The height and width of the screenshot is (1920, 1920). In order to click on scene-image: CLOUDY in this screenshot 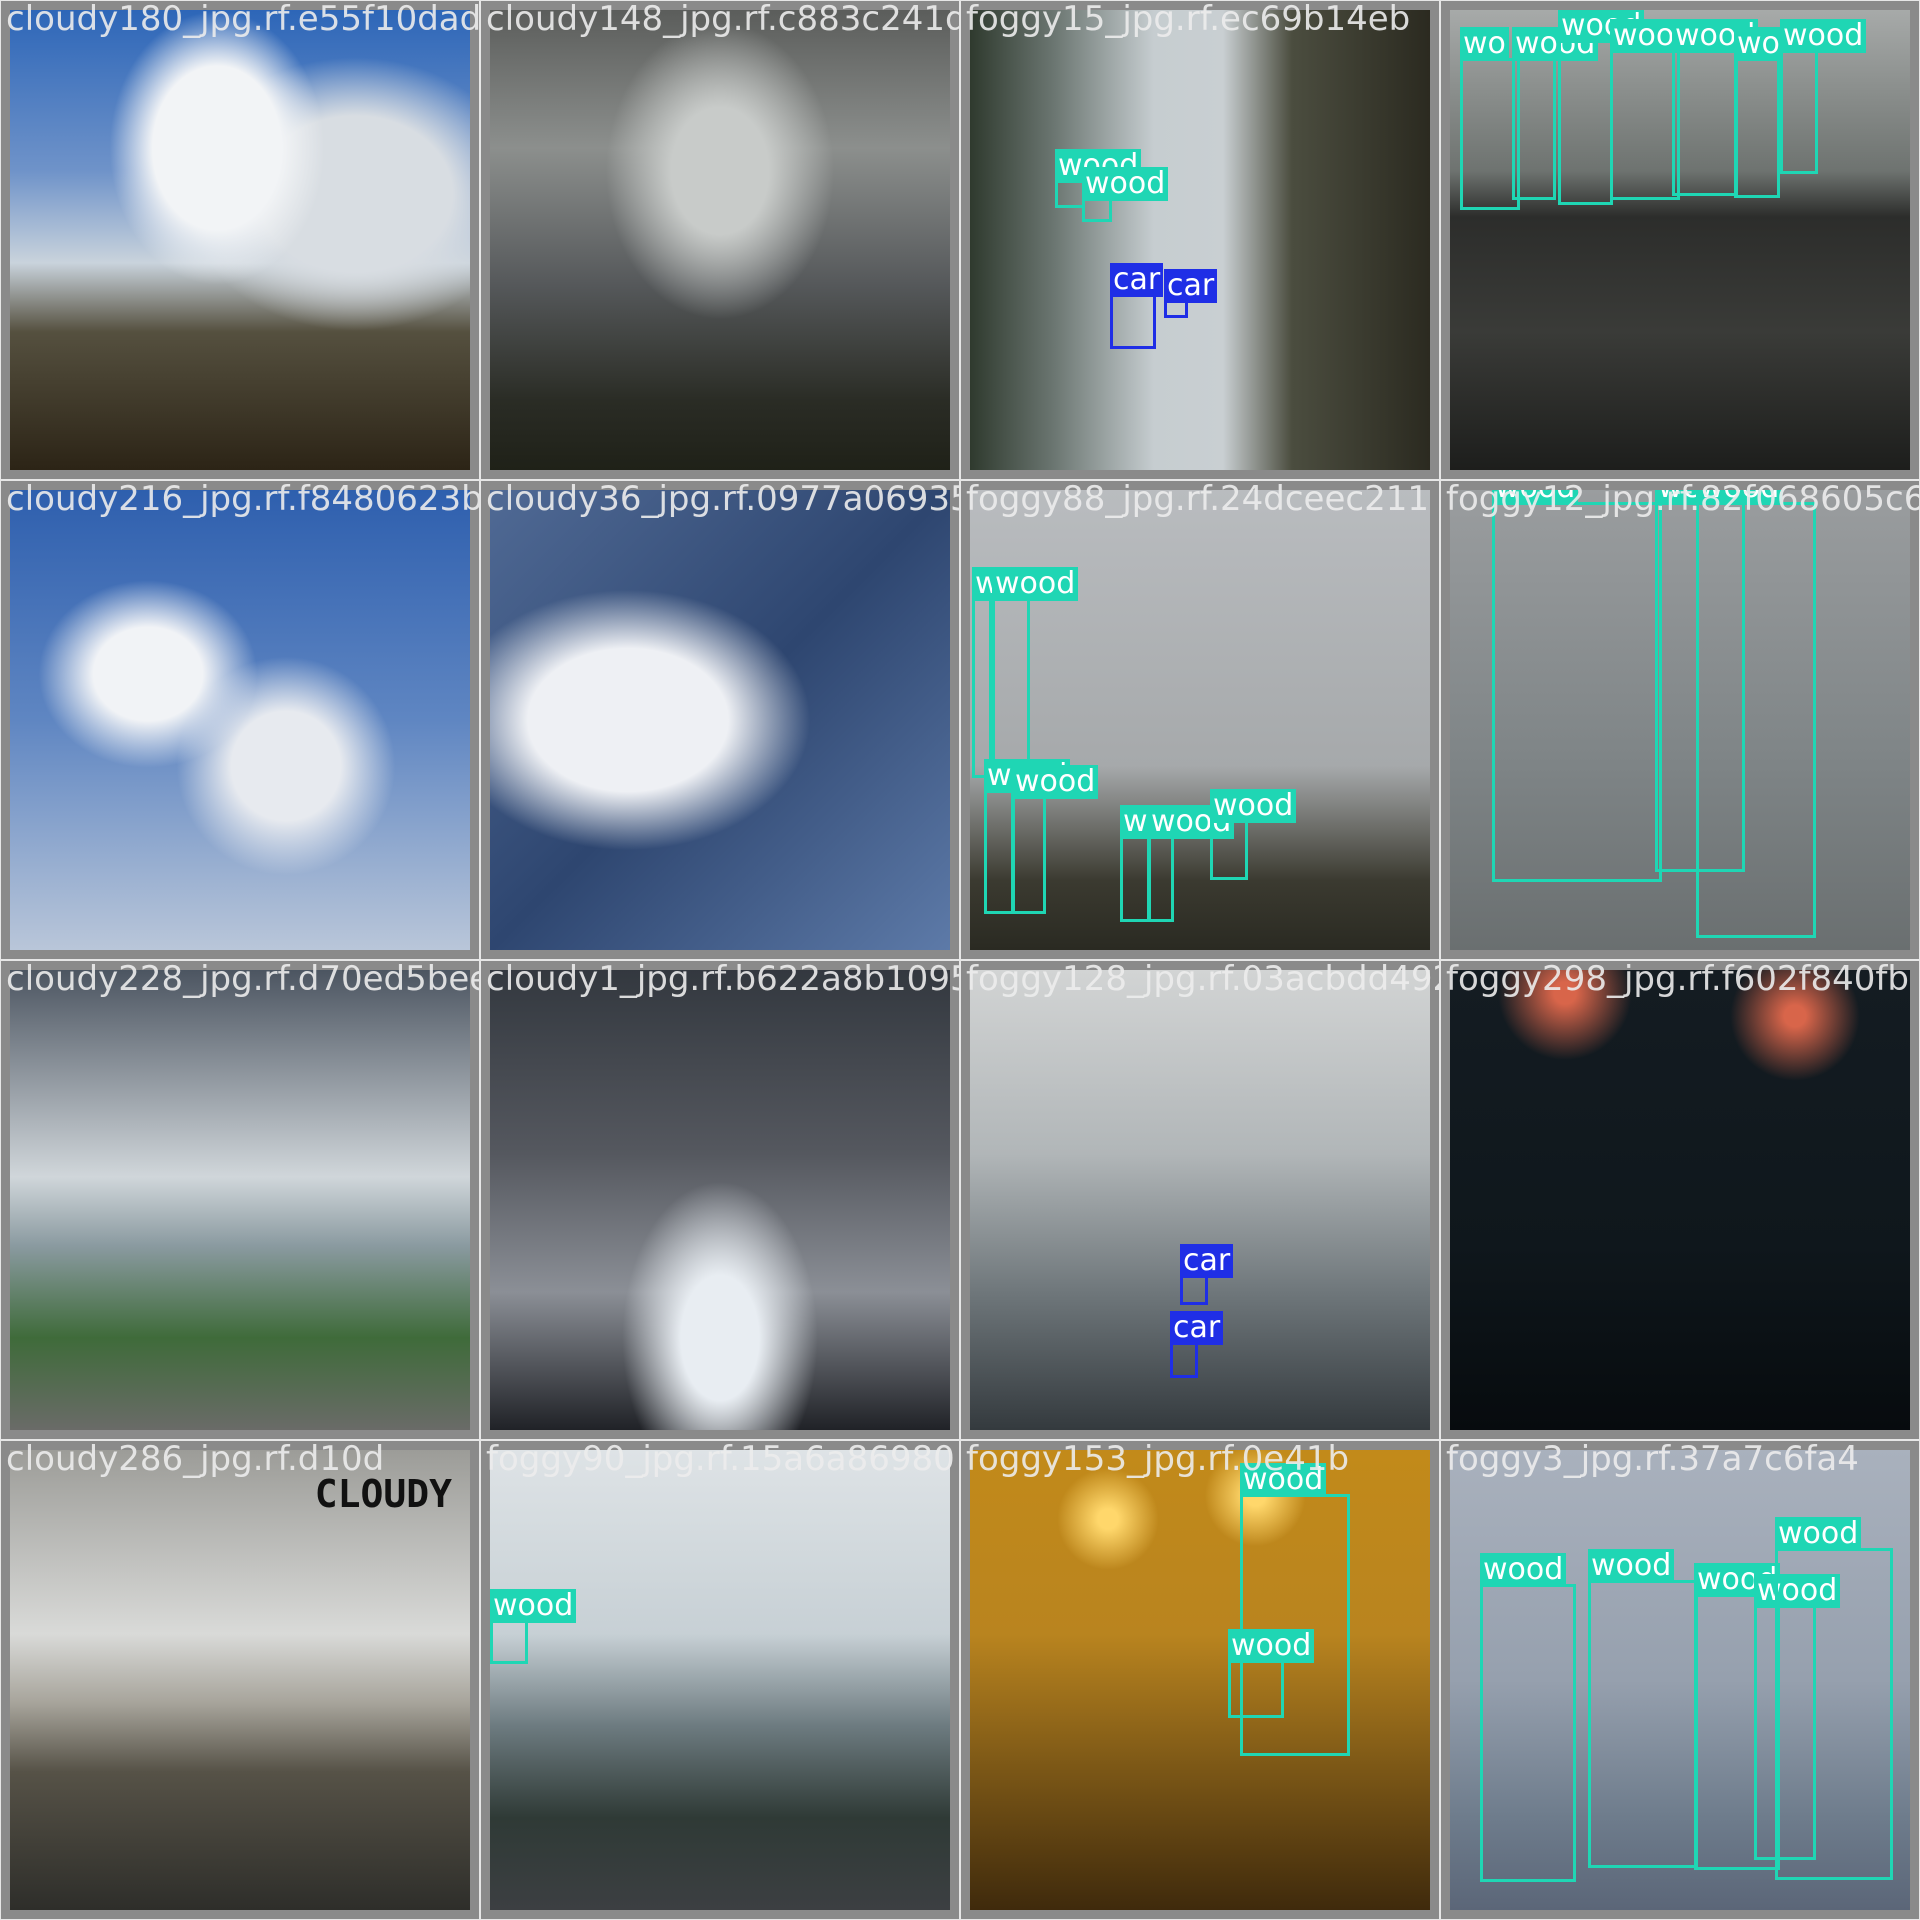, I will do `click(240, 1680)`.